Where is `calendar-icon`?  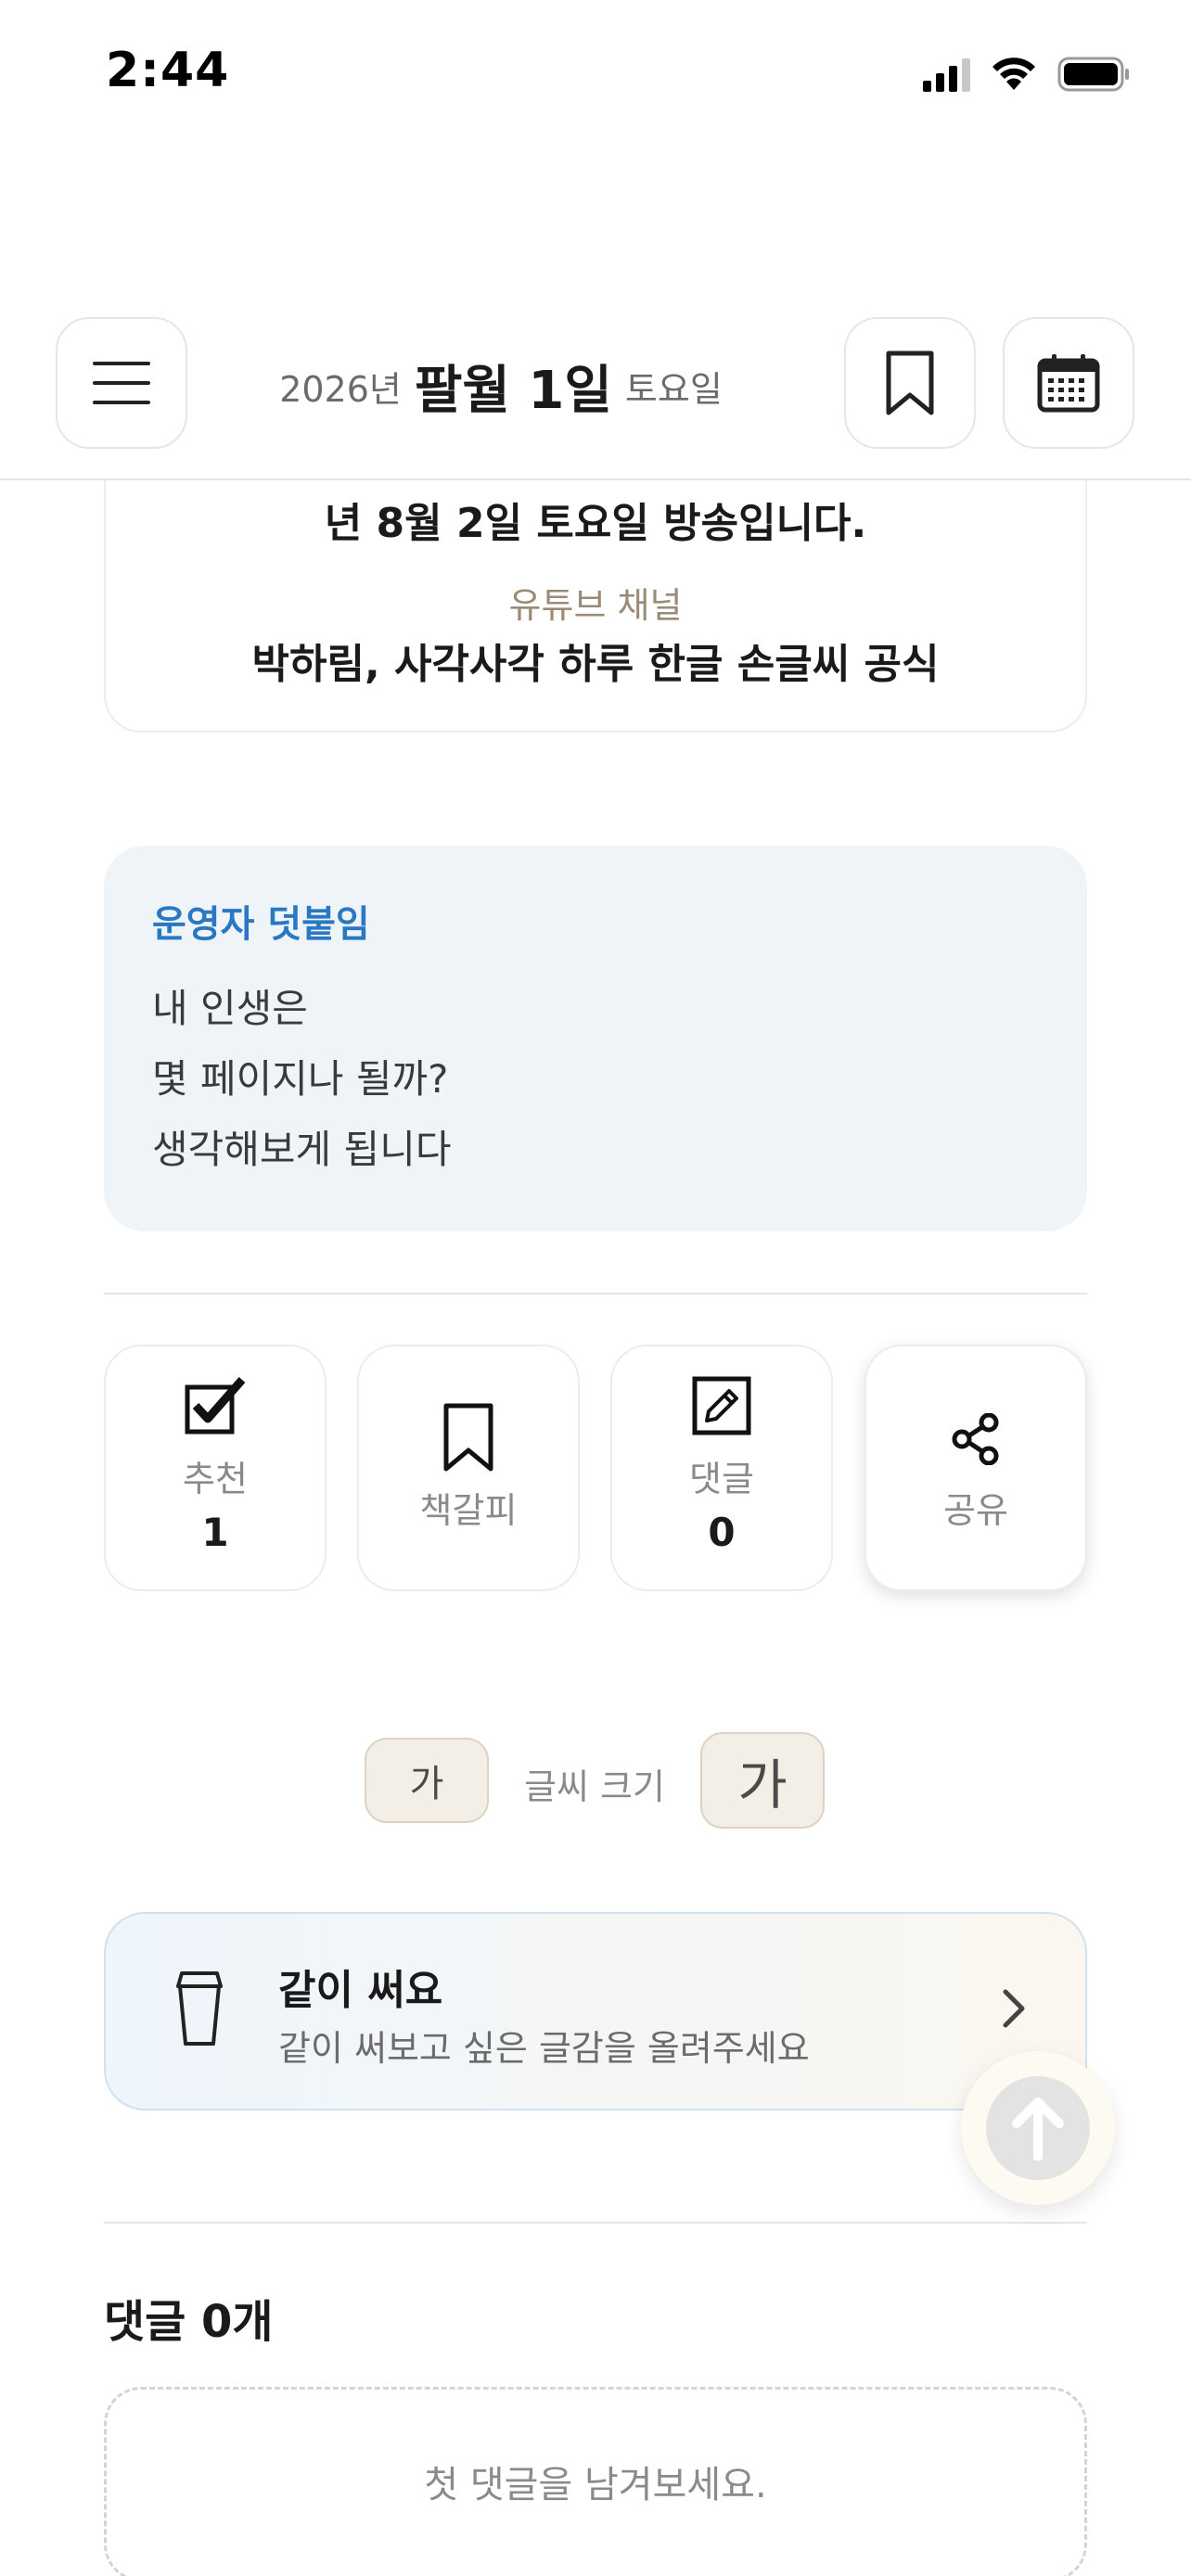 calendar-icon is located at coordinates (1068, 383).